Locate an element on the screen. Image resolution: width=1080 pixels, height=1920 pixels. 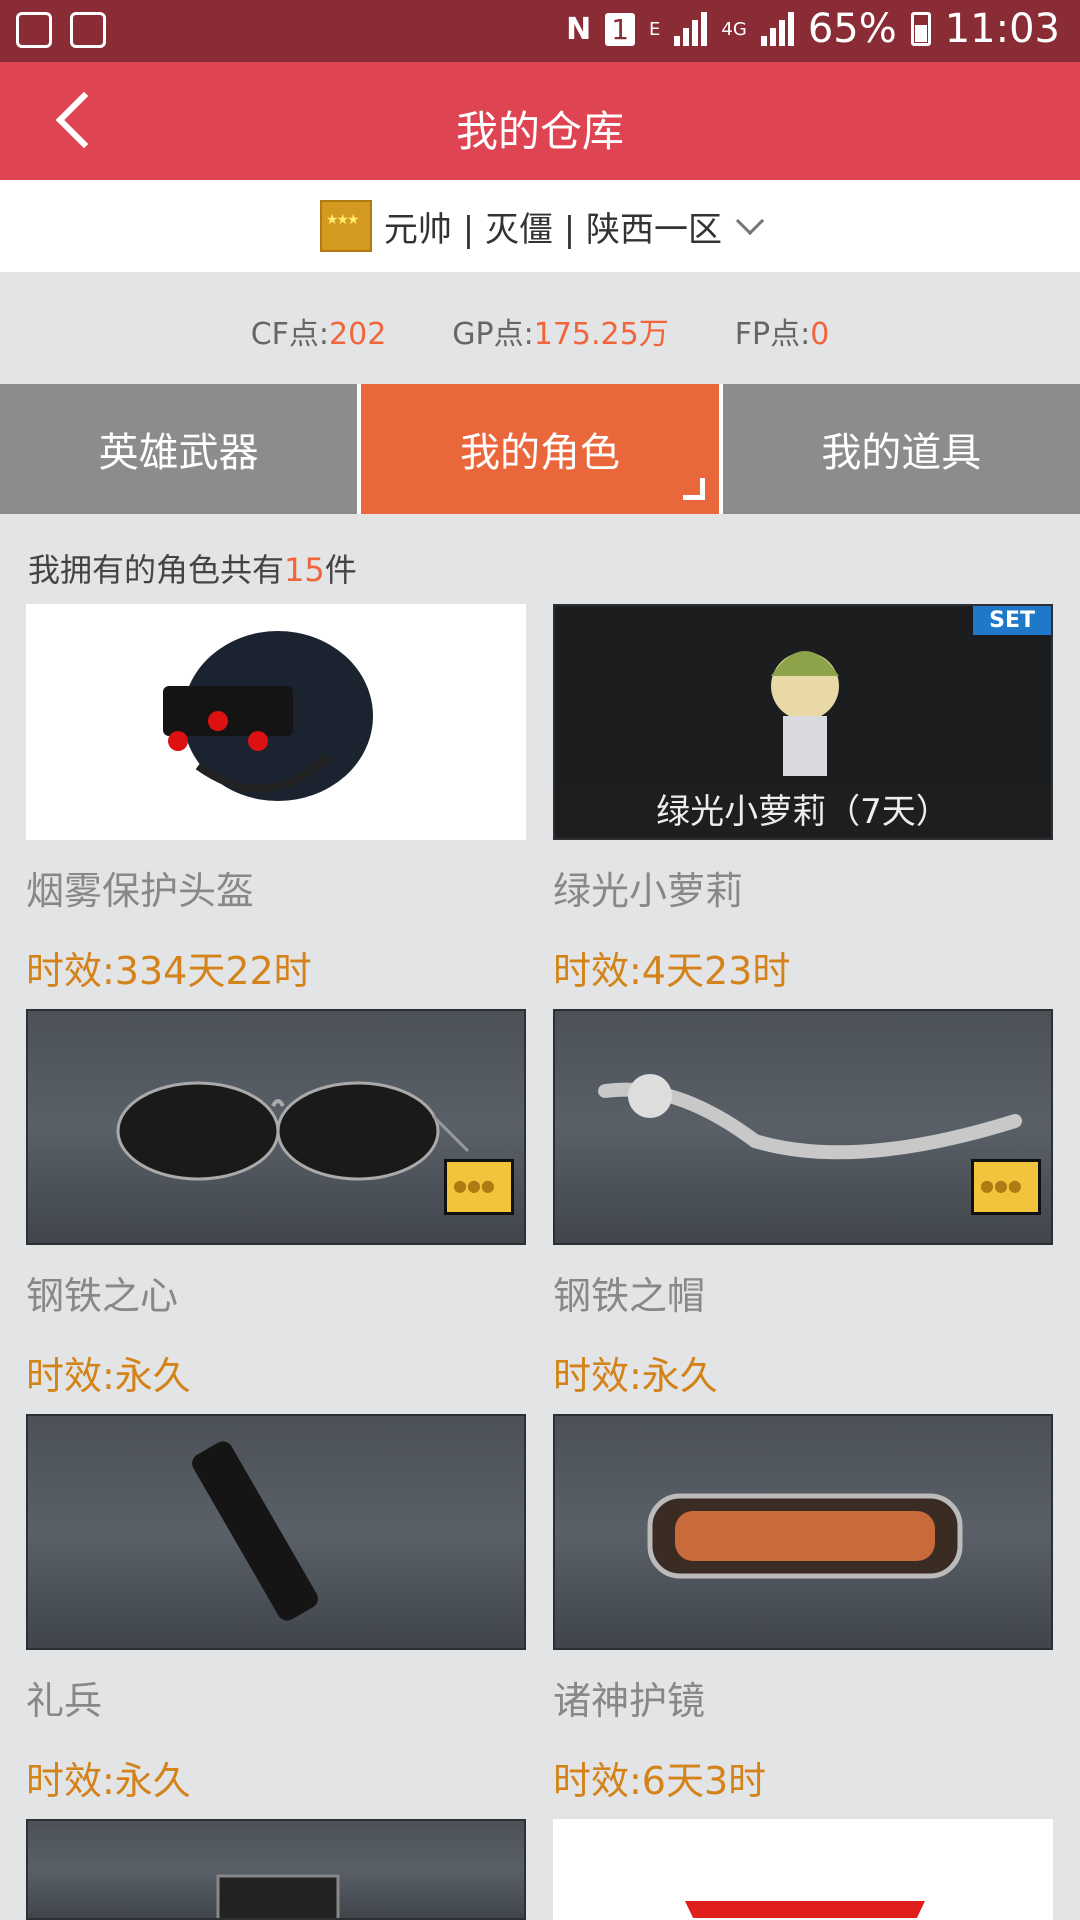
app-header: 我的仓库 is located at coordinates (540, 121).